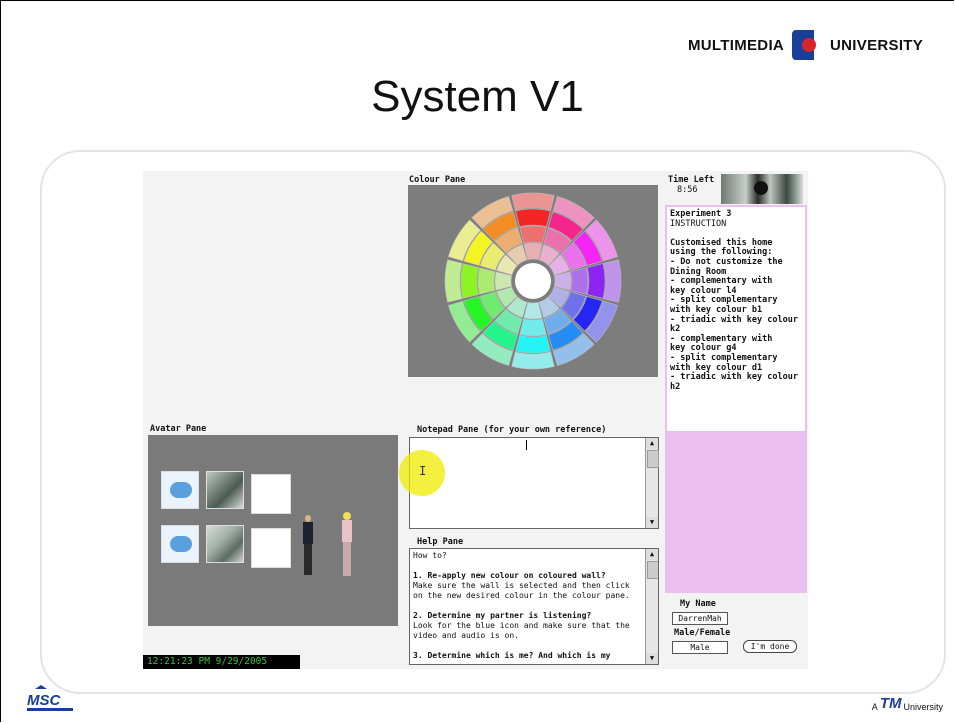  I want to click on male-avatar-figure, so click(308, 545).